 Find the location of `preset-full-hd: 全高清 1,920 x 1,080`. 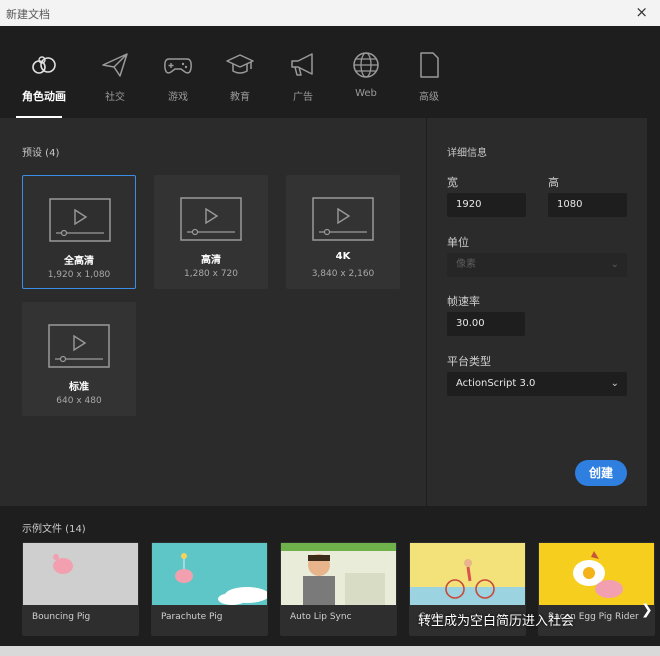

preset-full-hd: 全高清 1,920 x 1,080 is located at coordinates (79, 232).